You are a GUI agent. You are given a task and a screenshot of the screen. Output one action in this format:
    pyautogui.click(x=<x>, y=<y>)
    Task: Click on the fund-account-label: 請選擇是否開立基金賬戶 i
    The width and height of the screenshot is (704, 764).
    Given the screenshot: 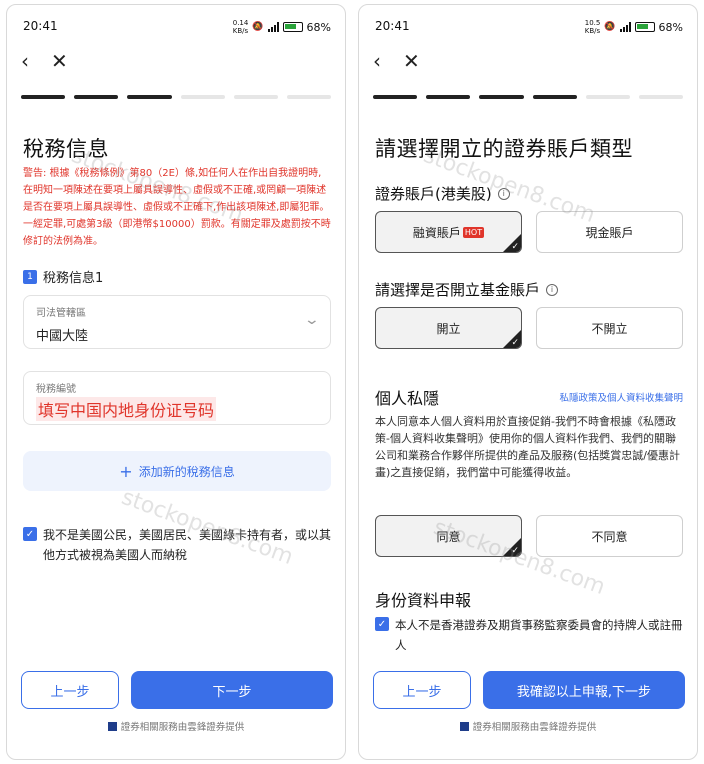 What is the action you would take?
    pyautogui.click(x=467, y=289)
    